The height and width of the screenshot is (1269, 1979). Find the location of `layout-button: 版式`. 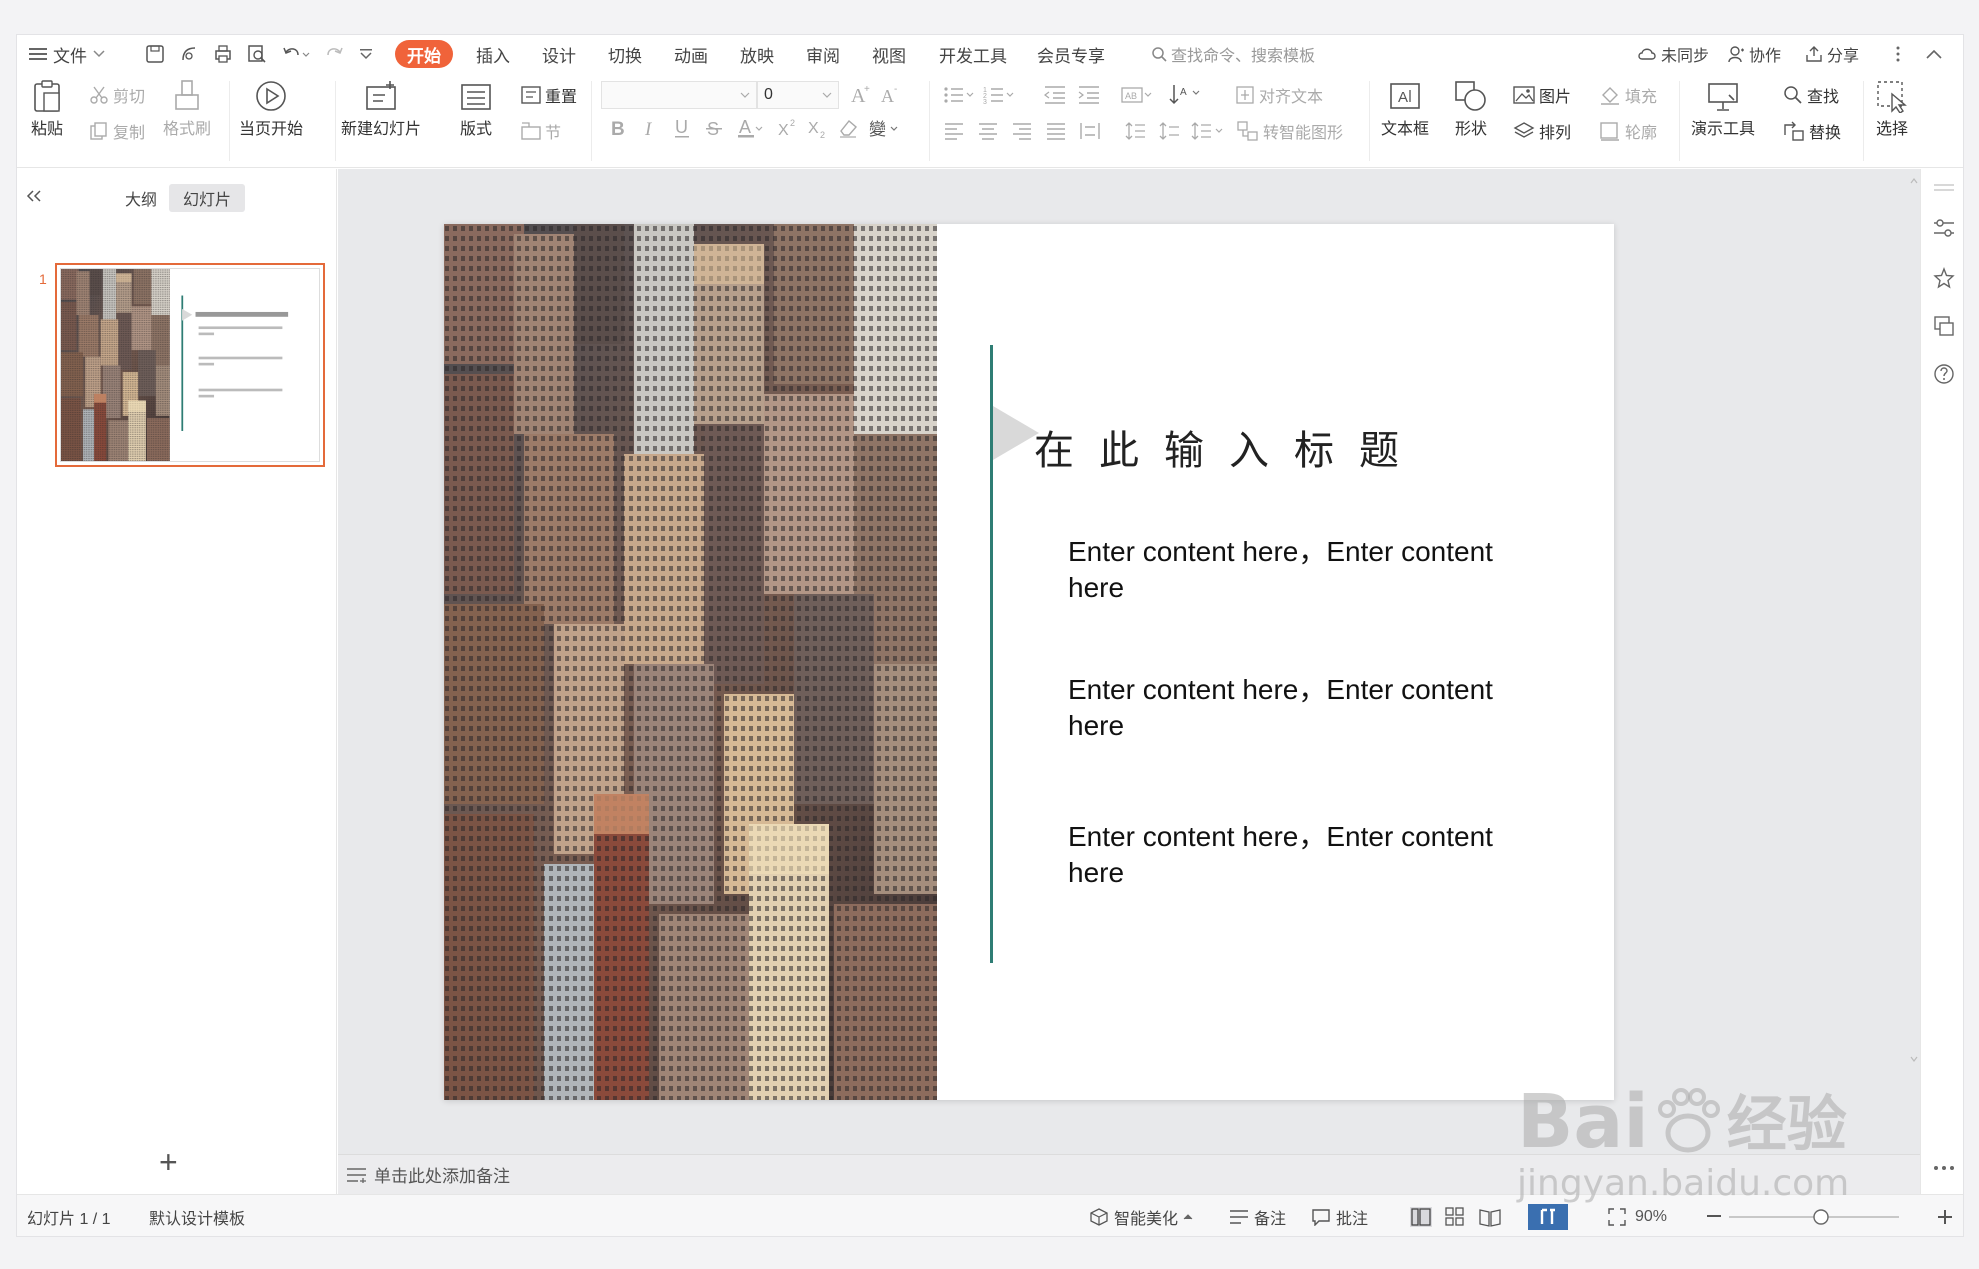

layout-button: 版式 is located at coordinates (476, 108).